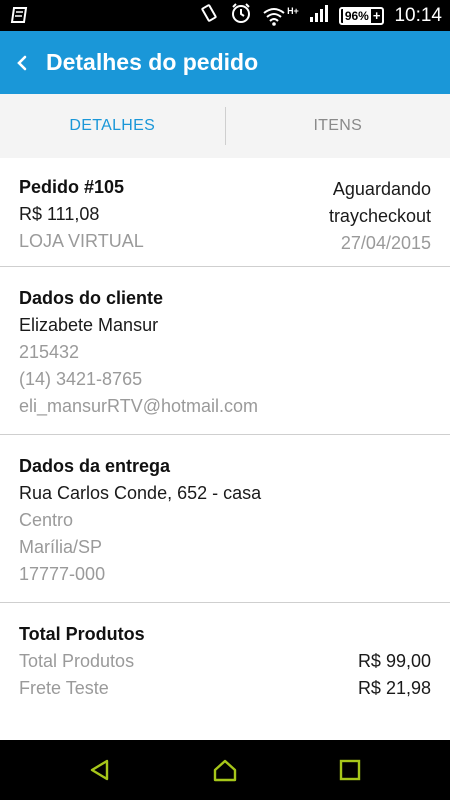  Describe the element at coordinates (376, 15) in the screenshot. I see `charging-icon: +` at that location.